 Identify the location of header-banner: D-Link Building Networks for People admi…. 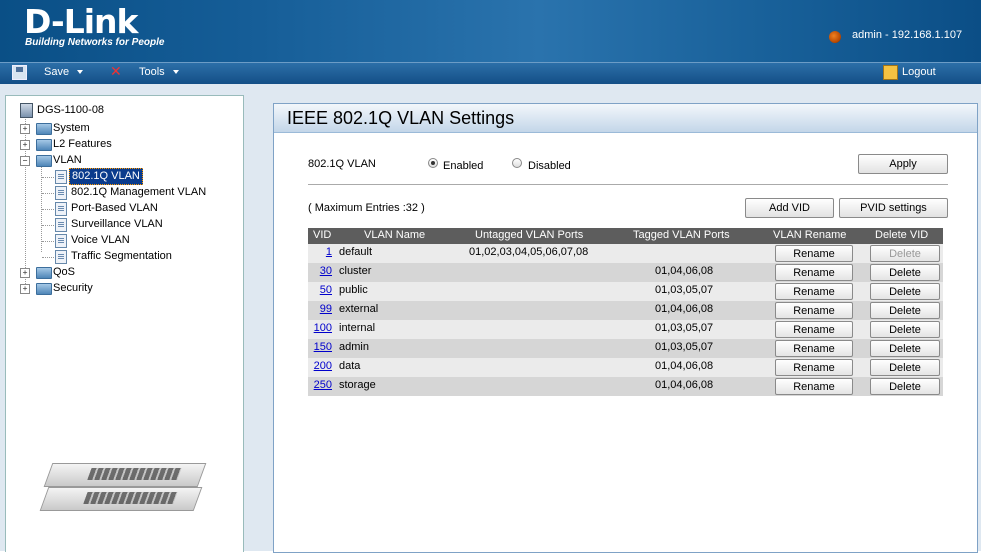
(490, 31).